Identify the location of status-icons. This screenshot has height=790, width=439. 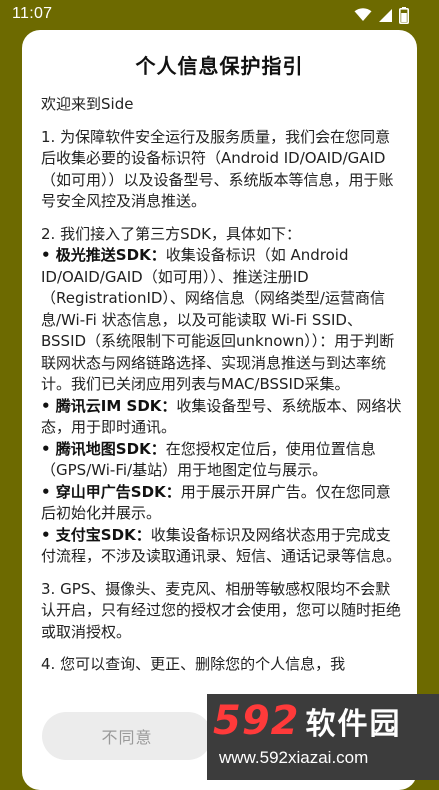
(381, 15).